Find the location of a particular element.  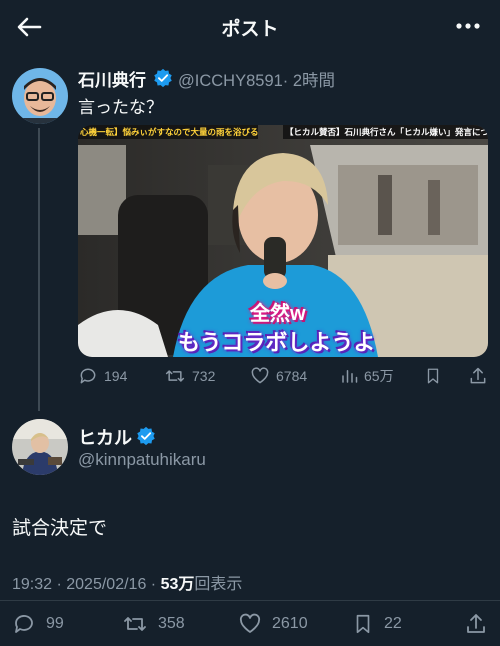

tweet-meta: 19:32 · 2025/02/16 · 53万回表示 is located at coordinates (127, 582).